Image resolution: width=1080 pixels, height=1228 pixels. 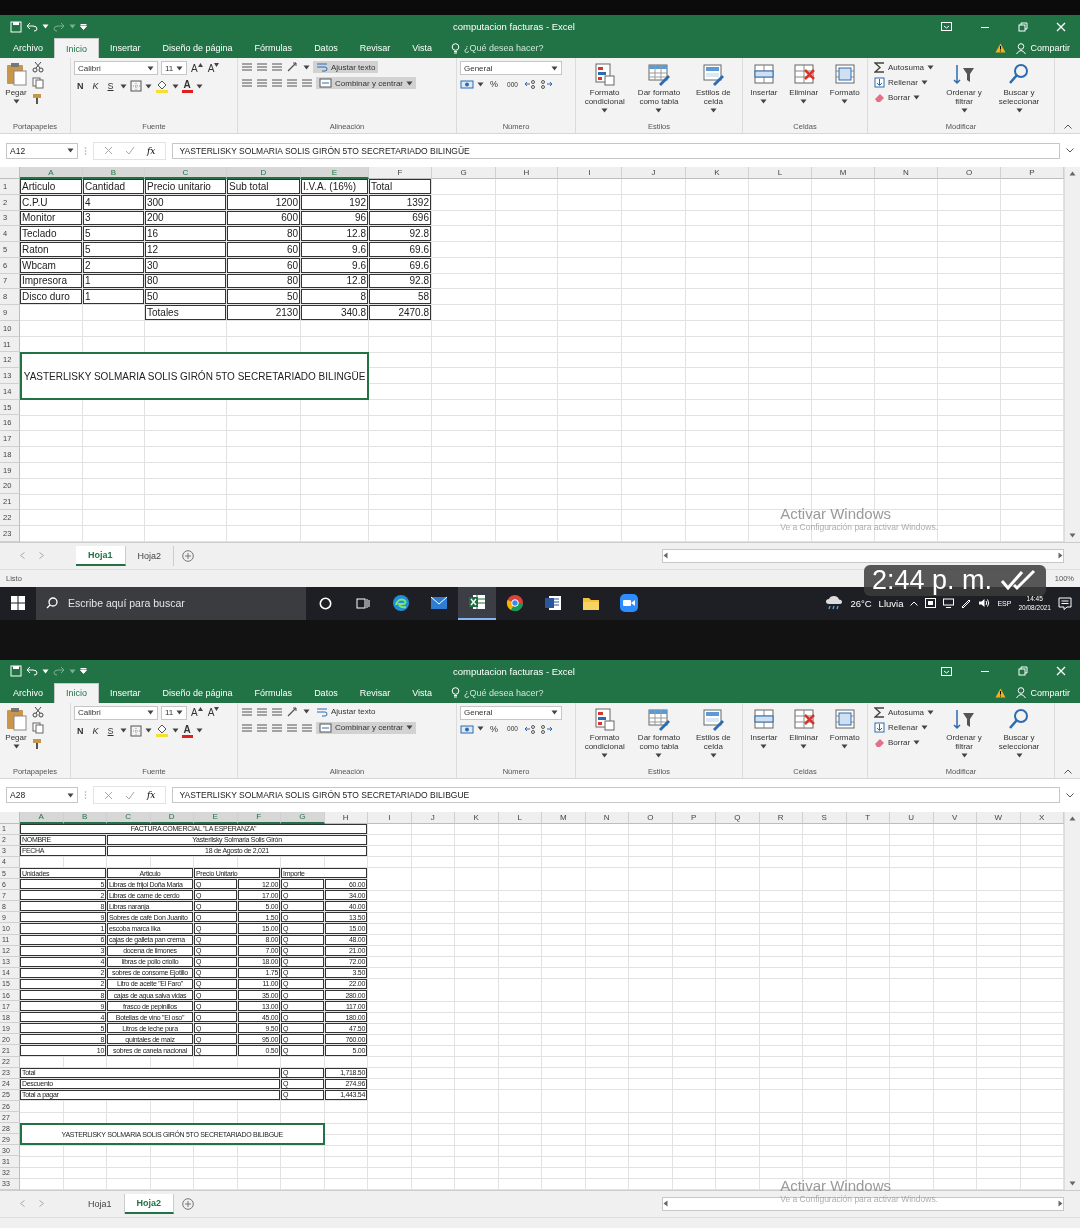 I want to click on increase-decimal-icon, so click(x=530, y=728).